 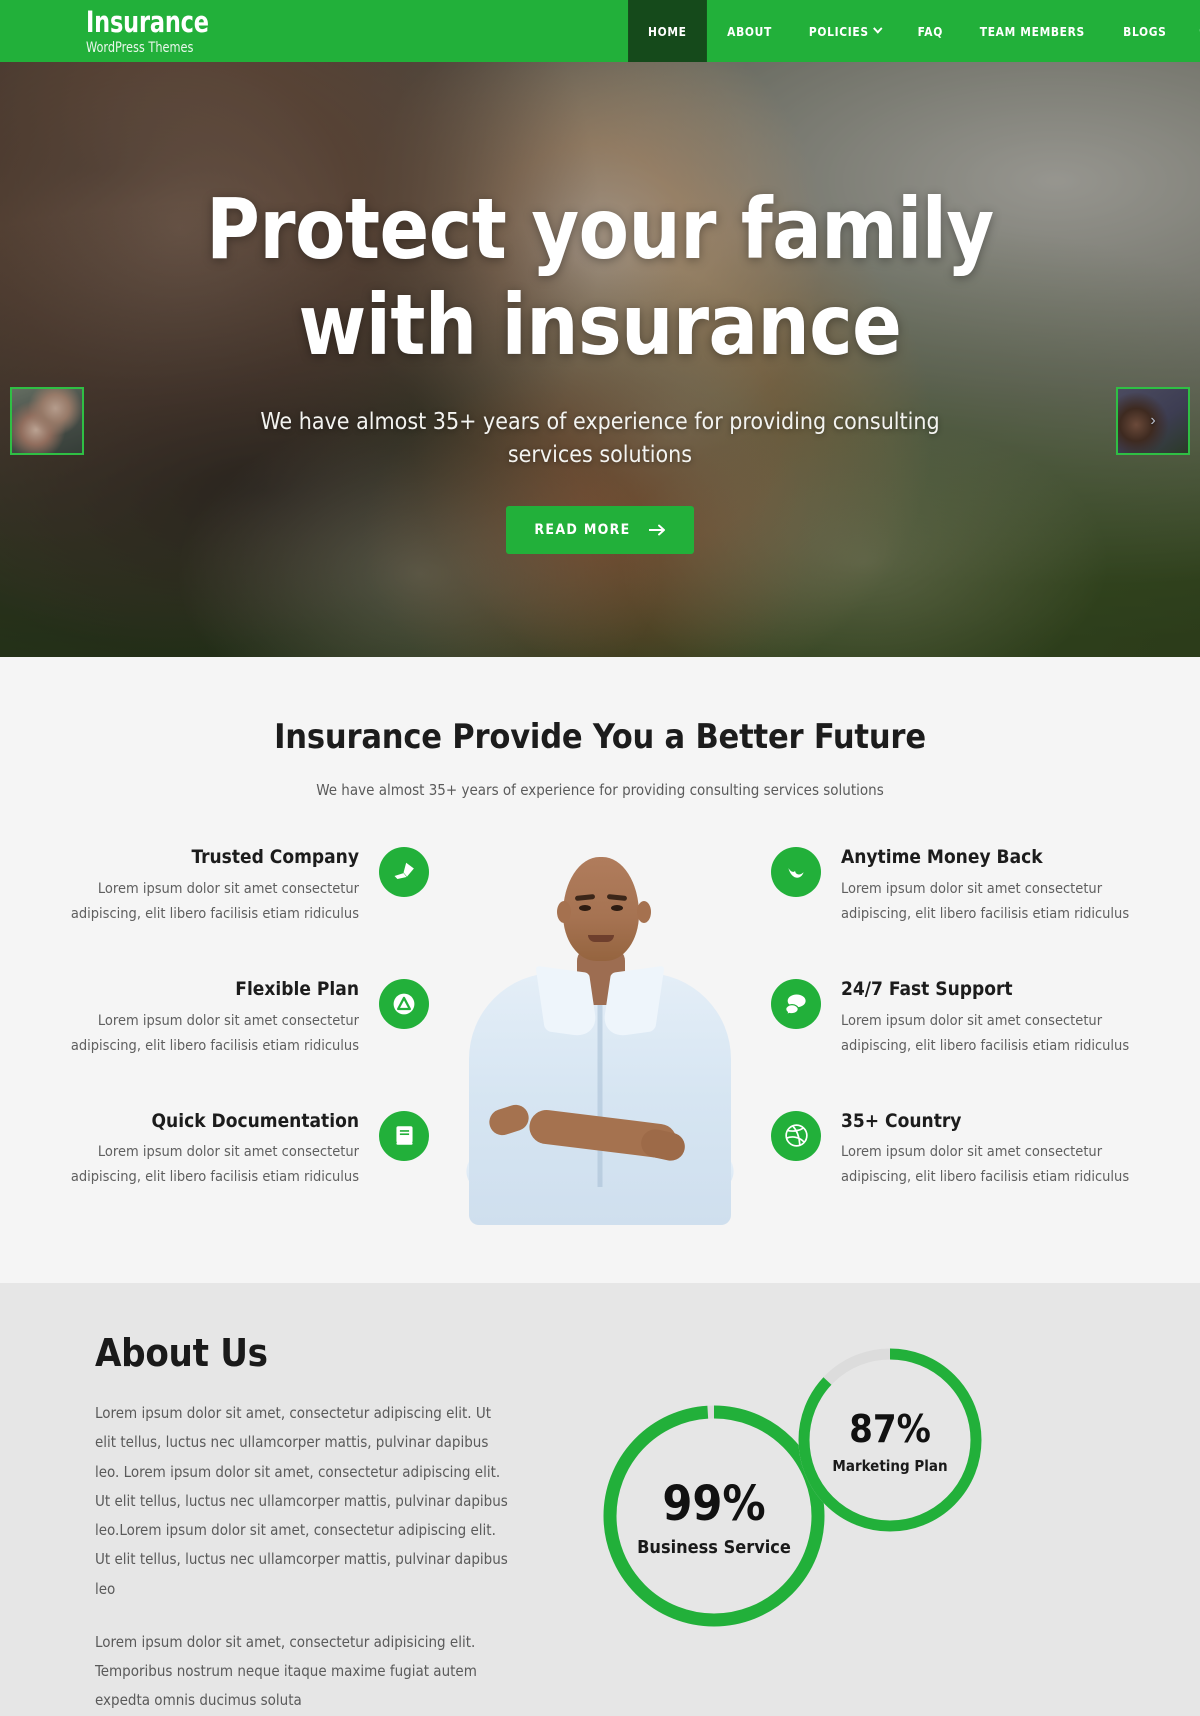 I want to click on nav-item-home: HOME, so click(x=667, y=31).